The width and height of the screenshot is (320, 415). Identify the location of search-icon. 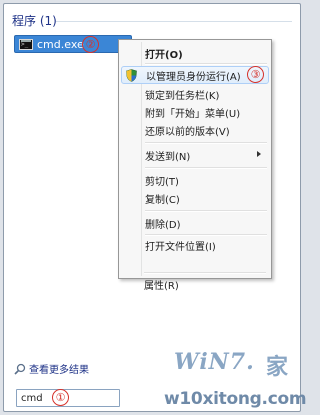
(20, 369).